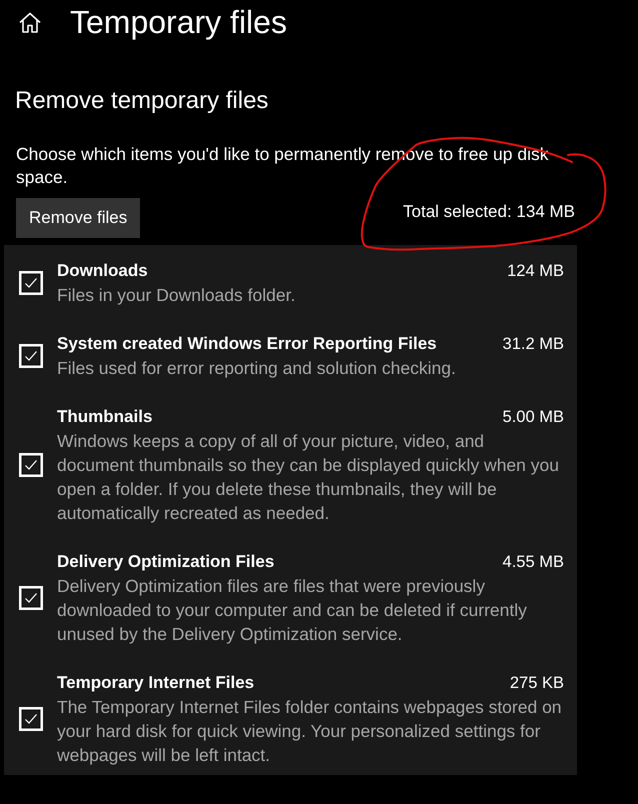 Image resolution: width=638 pixels, height=804 pixels. I want to click on item-description: Windows keeps a copy of all of your picture, video, and document thumbnails so they can be displayed quickly when you open a folder. If you delete these thumbnails, they will be automatically recreated as needed., so click(308, 477).